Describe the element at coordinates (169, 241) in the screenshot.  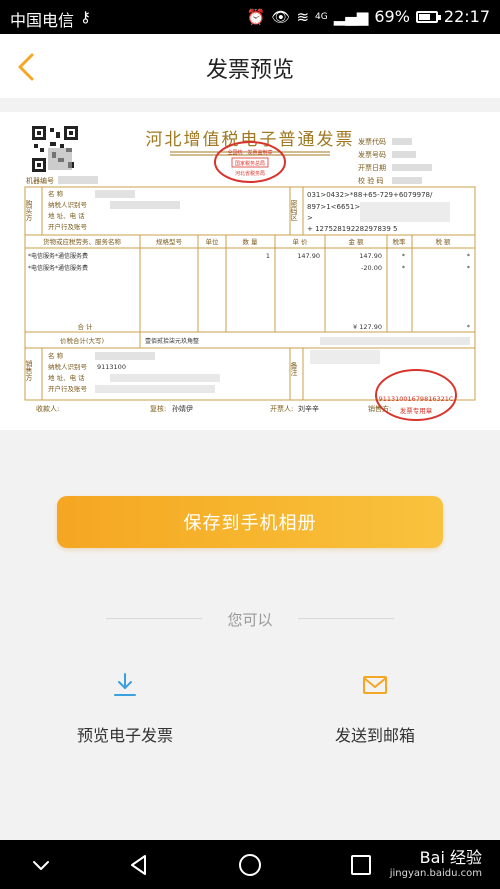
I see `svg-text: 规格型号` at that location.